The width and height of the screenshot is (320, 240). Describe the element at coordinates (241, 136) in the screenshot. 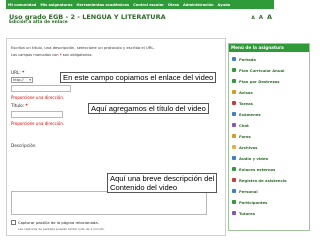

I see `sidebar-item-foros: Foros` at that location.